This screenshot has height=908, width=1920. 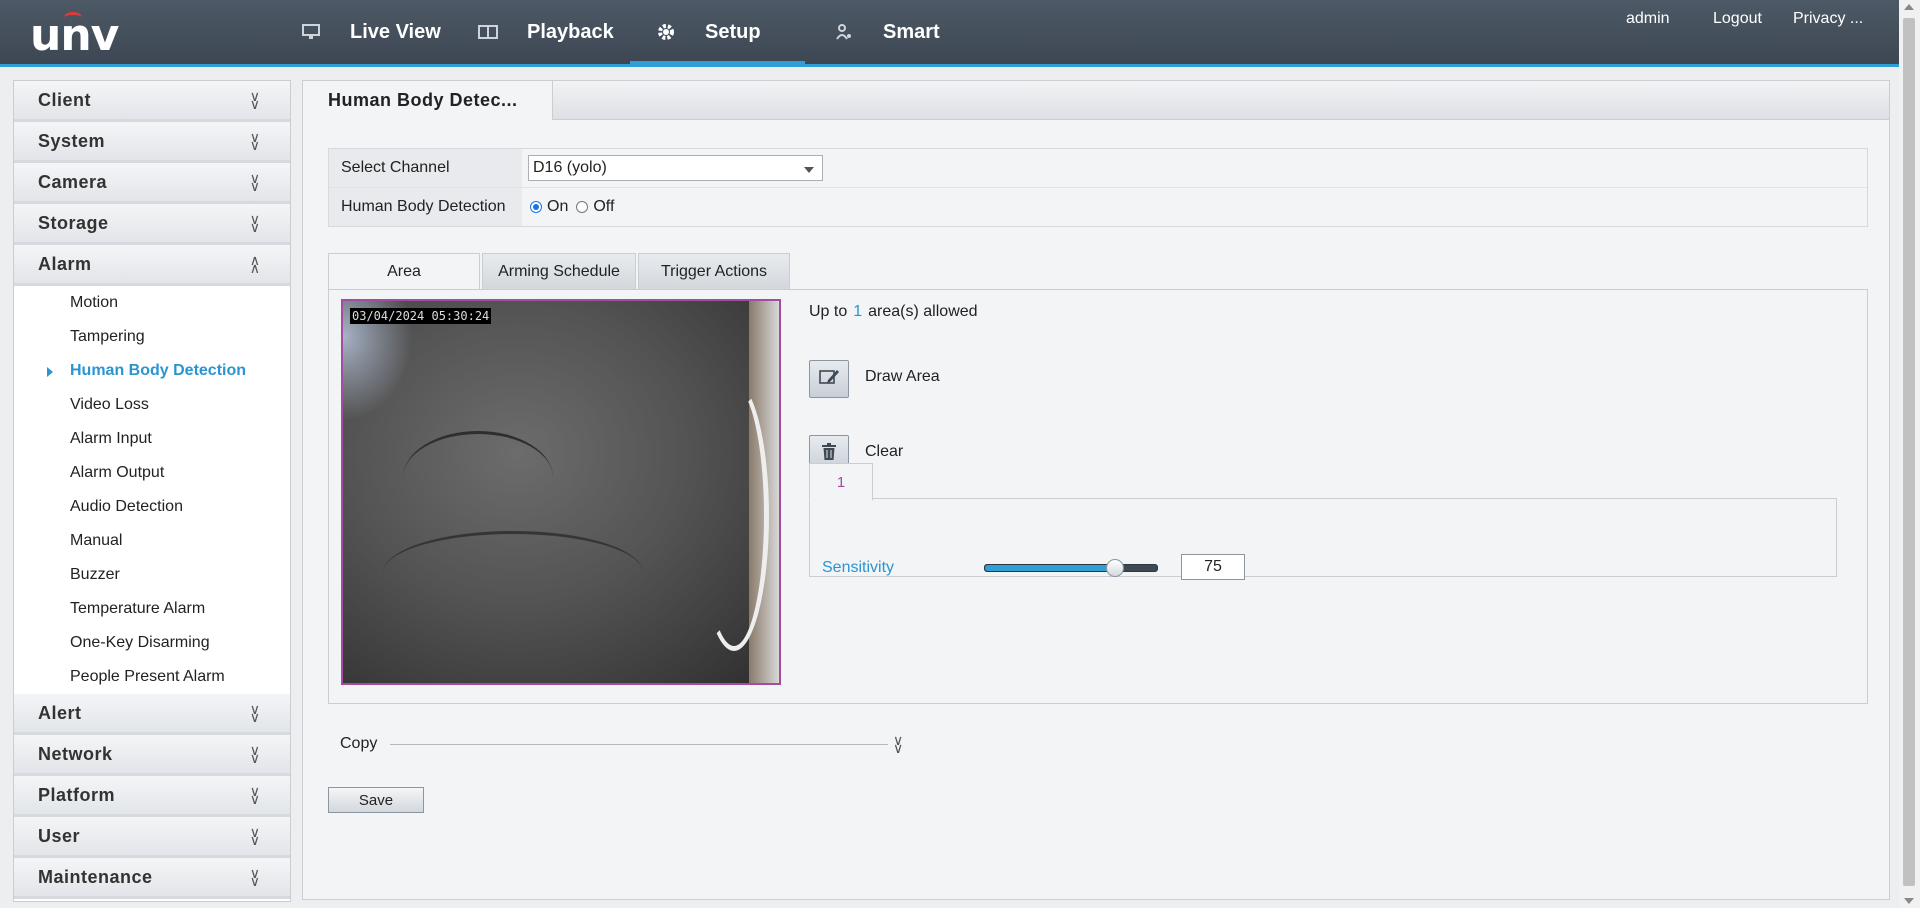 What do you see at coordinates (152, 714) in the screenshot?
I see `sidebar-section-alert: Alert ∨ ∨` at bounding box center [152, 714].